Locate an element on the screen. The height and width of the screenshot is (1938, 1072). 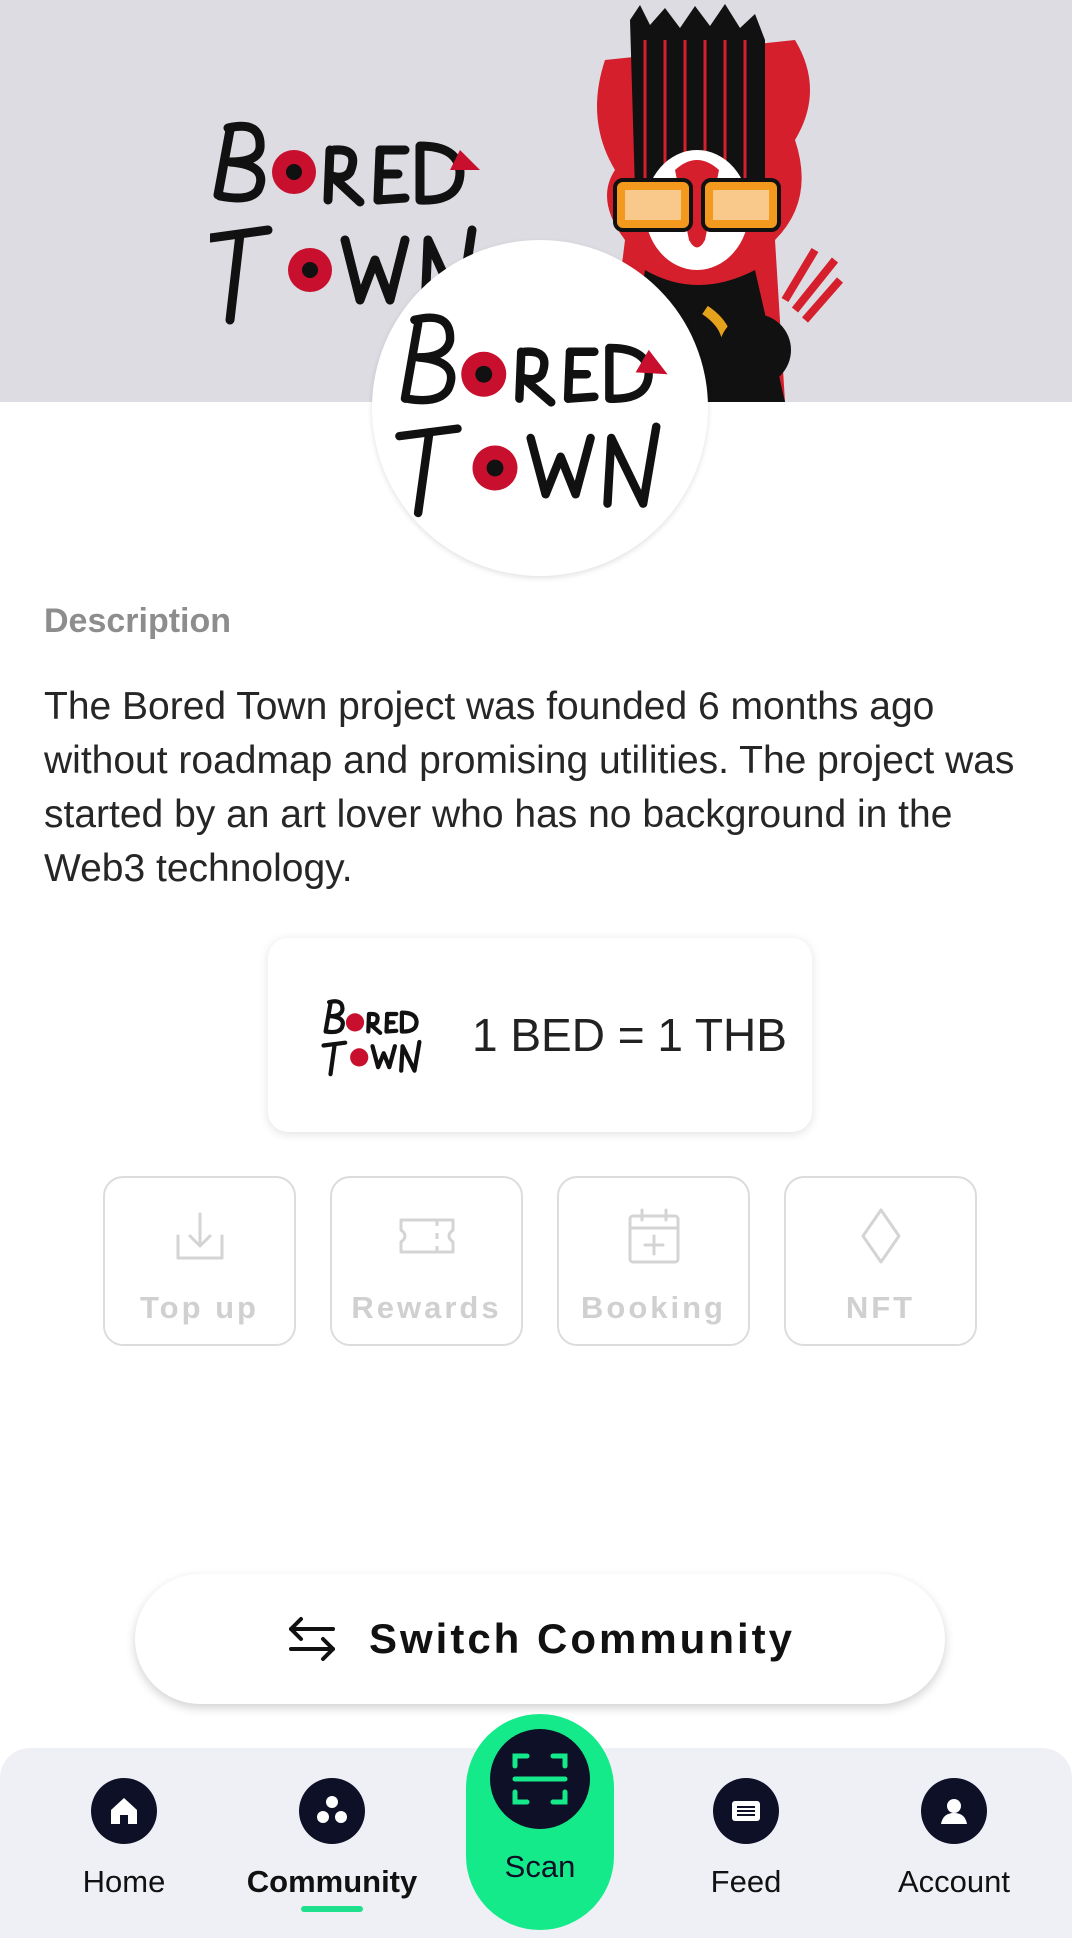
community-avatar is located at coordinates (540, 408).